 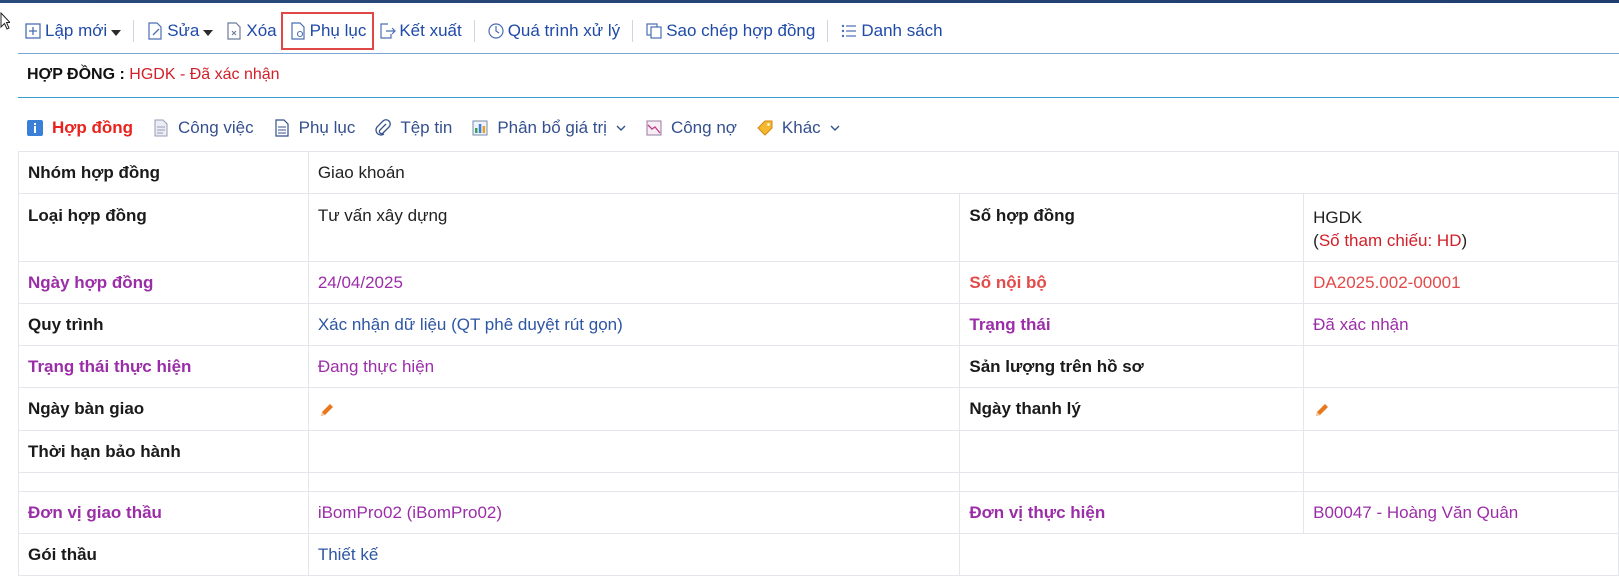 I want to click on tab-debt-label: Công nợ, so click(x=703, y=127).